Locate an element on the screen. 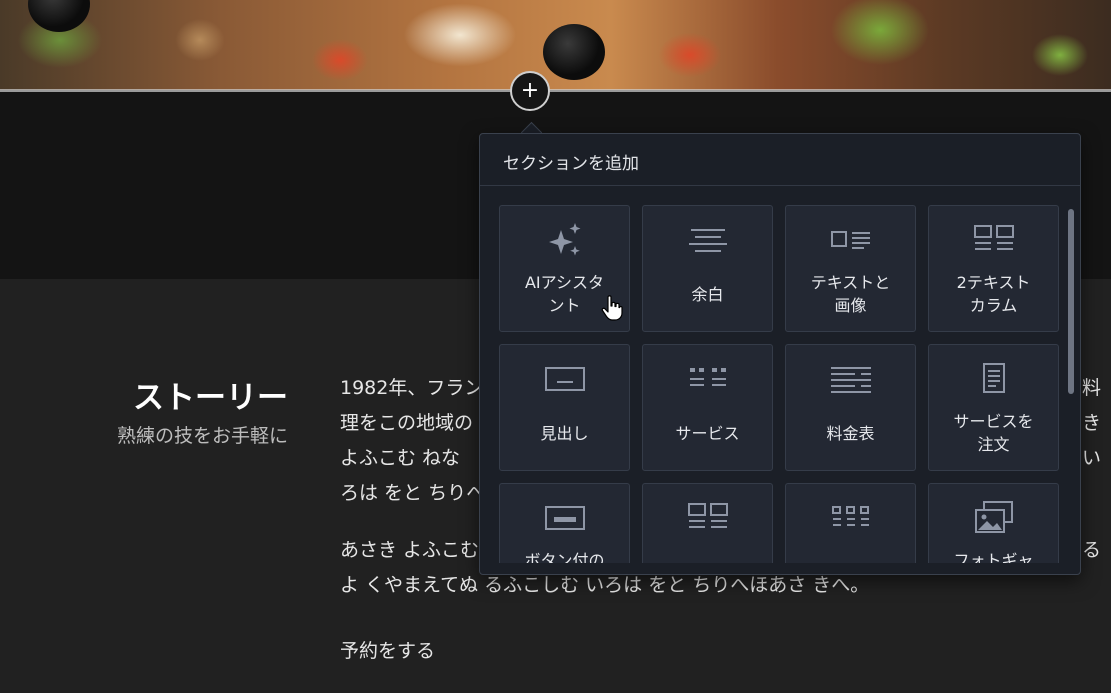 Image resolution: width=1111 pixels, height=693 pixels. add-section-button: + is located at coordinates (530, 91).